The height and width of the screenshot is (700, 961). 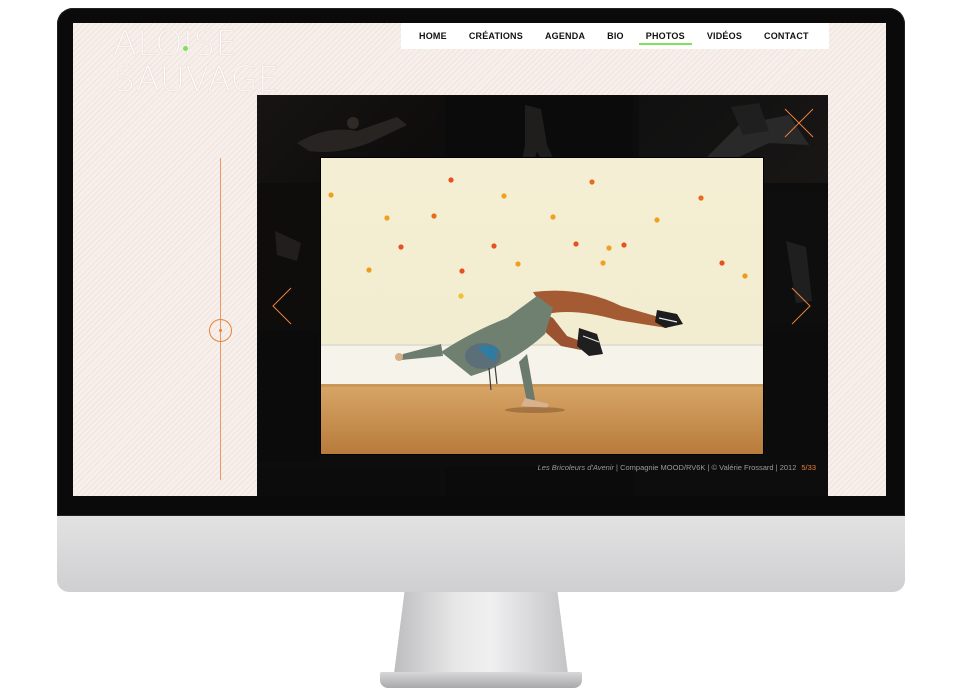 I want to click on photo-counter: 5/33, so click(x=808, y=467).